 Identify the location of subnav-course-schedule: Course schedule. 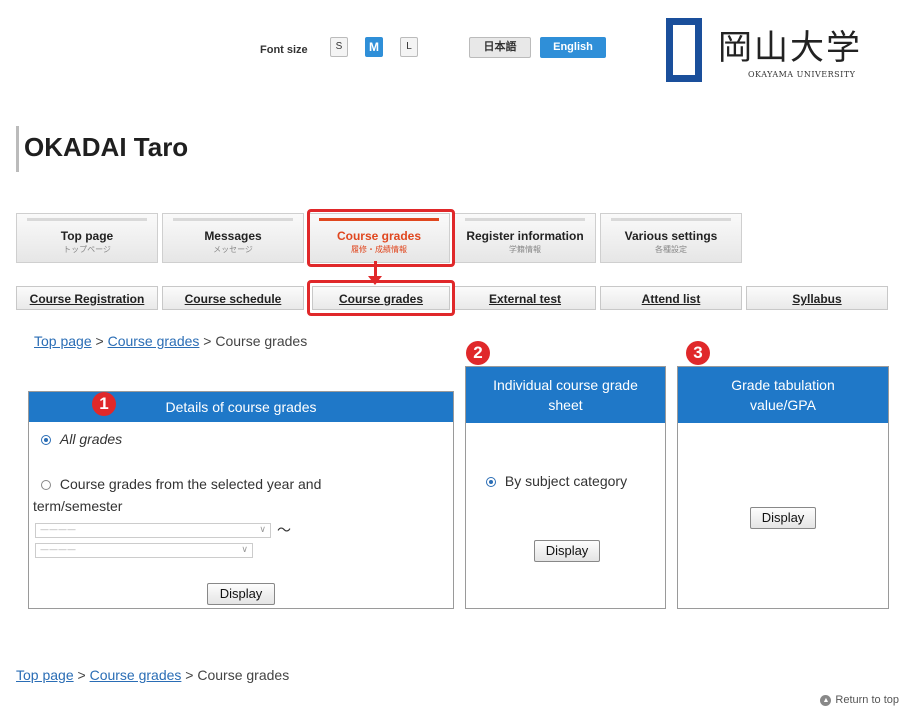
(233, 298).